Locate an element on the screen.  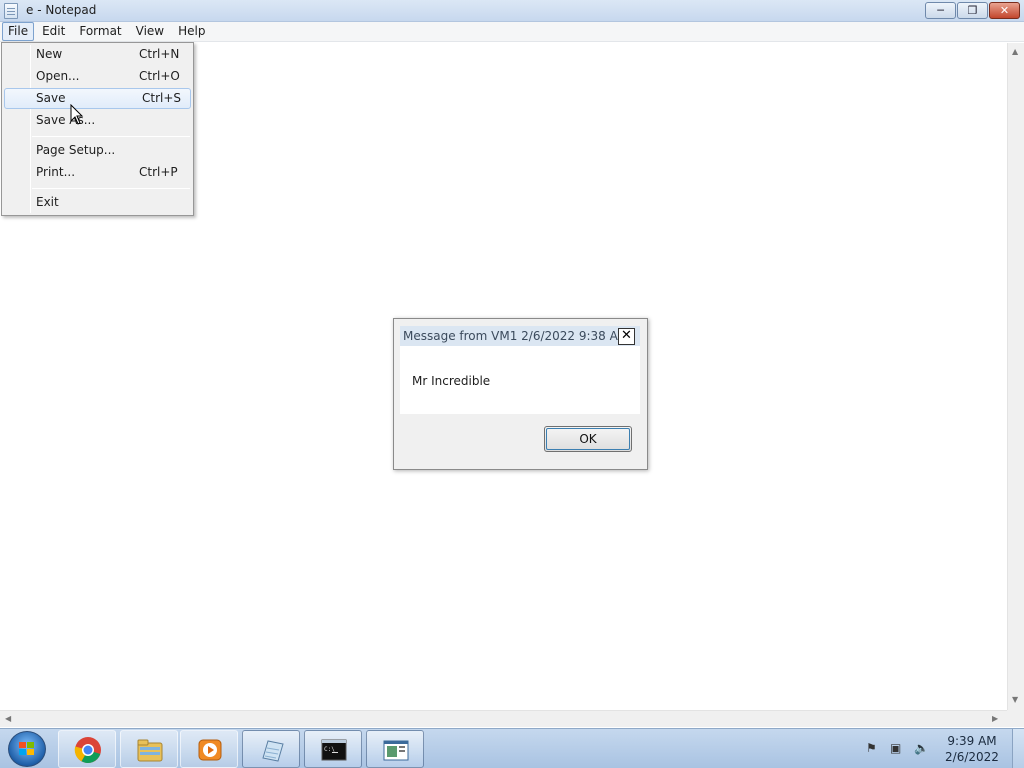
taskbar-notepad is located at coordinates (271, 749).